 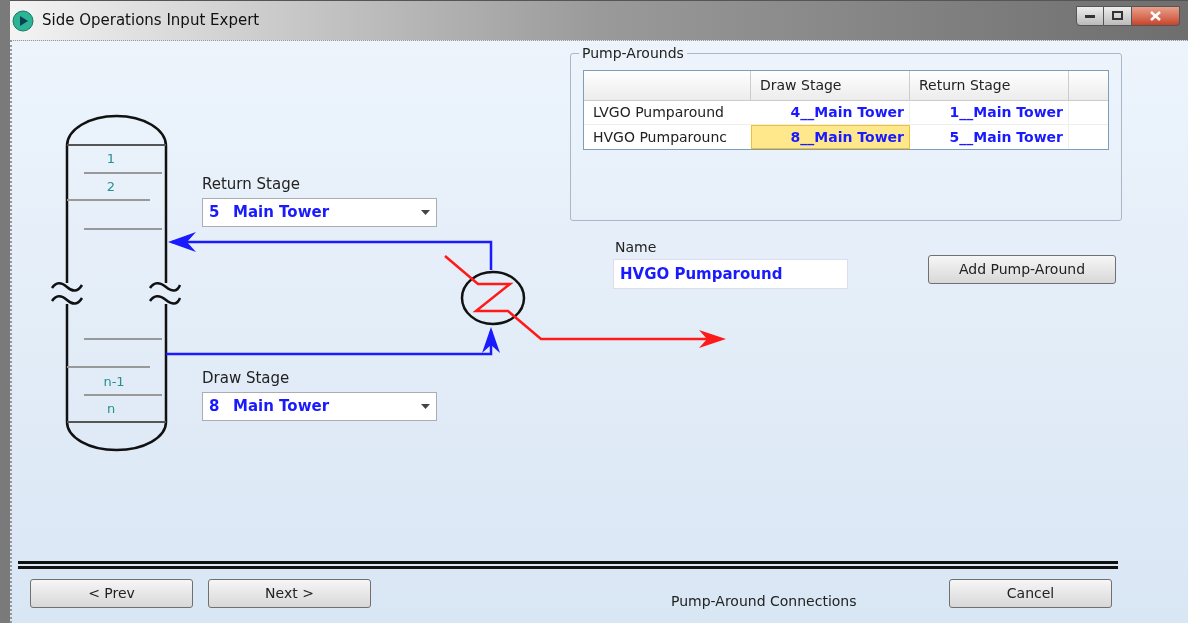 I want to click on table-cell-text: HVGO Pumparounc, so click(x=660, y=137).